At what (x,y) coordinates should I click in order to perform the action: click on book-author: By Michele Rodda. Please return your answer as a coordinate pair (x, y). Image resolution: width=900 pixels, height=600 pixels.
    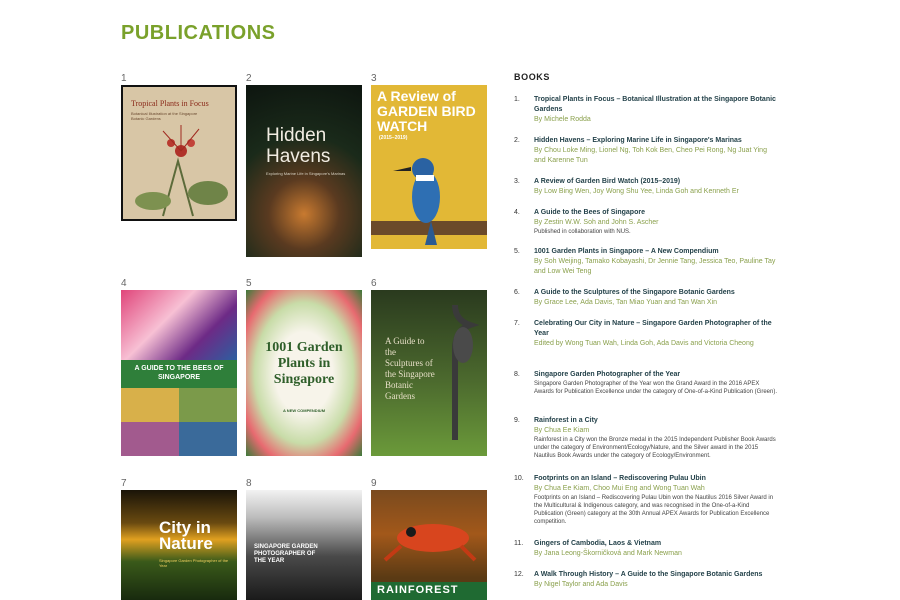
    Looking at the image, I should click on (562, 119).